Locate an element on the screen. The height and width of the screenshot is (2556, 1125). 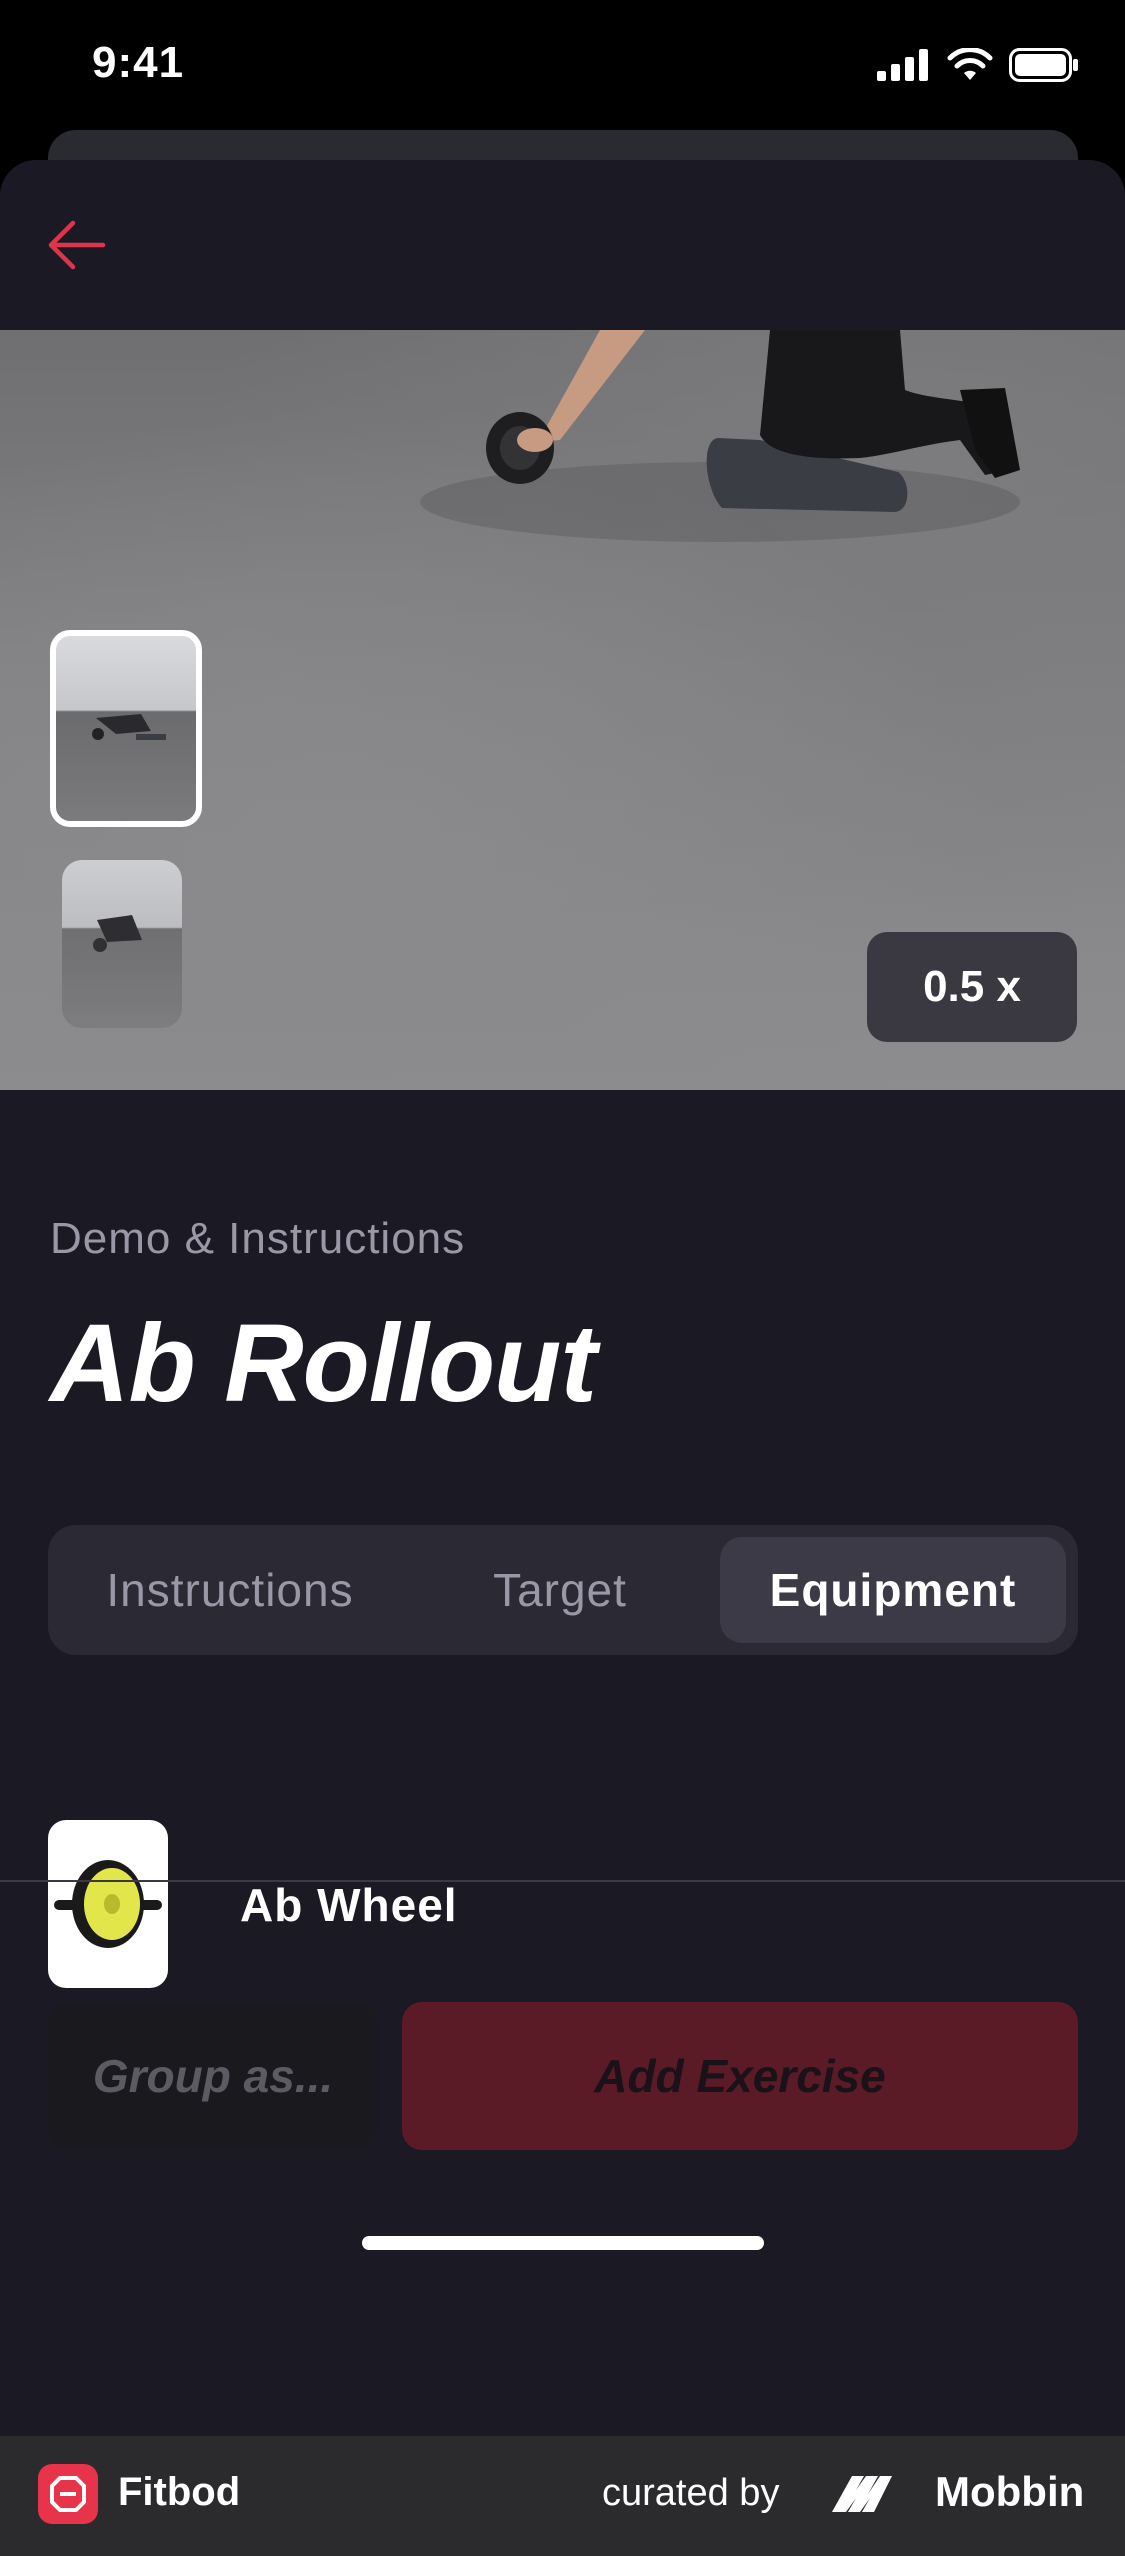
equipment-name: Ab Wheel is located at coordinates (349, 1905).